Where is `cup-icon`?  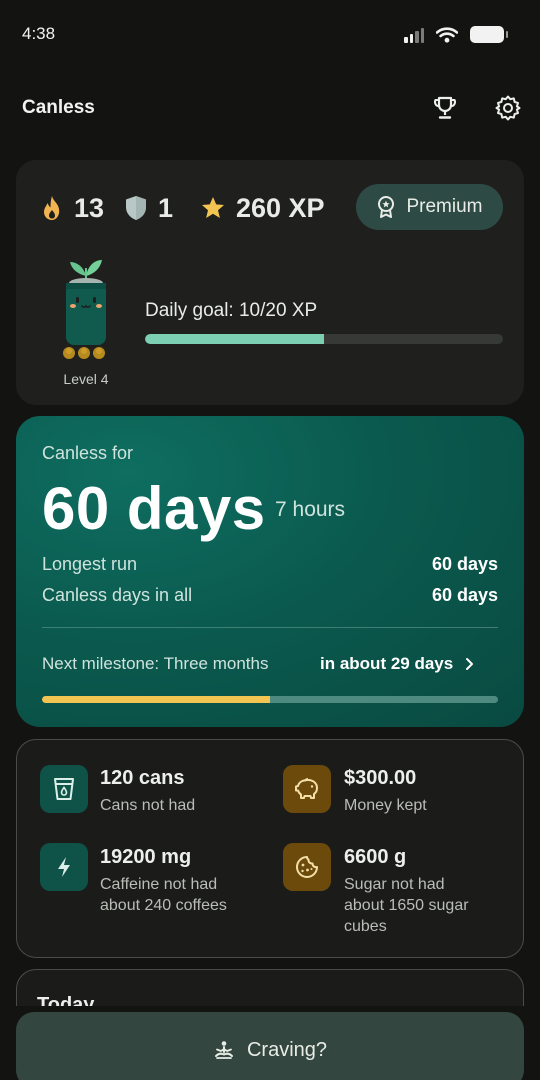
cup-icon is located at coordinates (64, 789).